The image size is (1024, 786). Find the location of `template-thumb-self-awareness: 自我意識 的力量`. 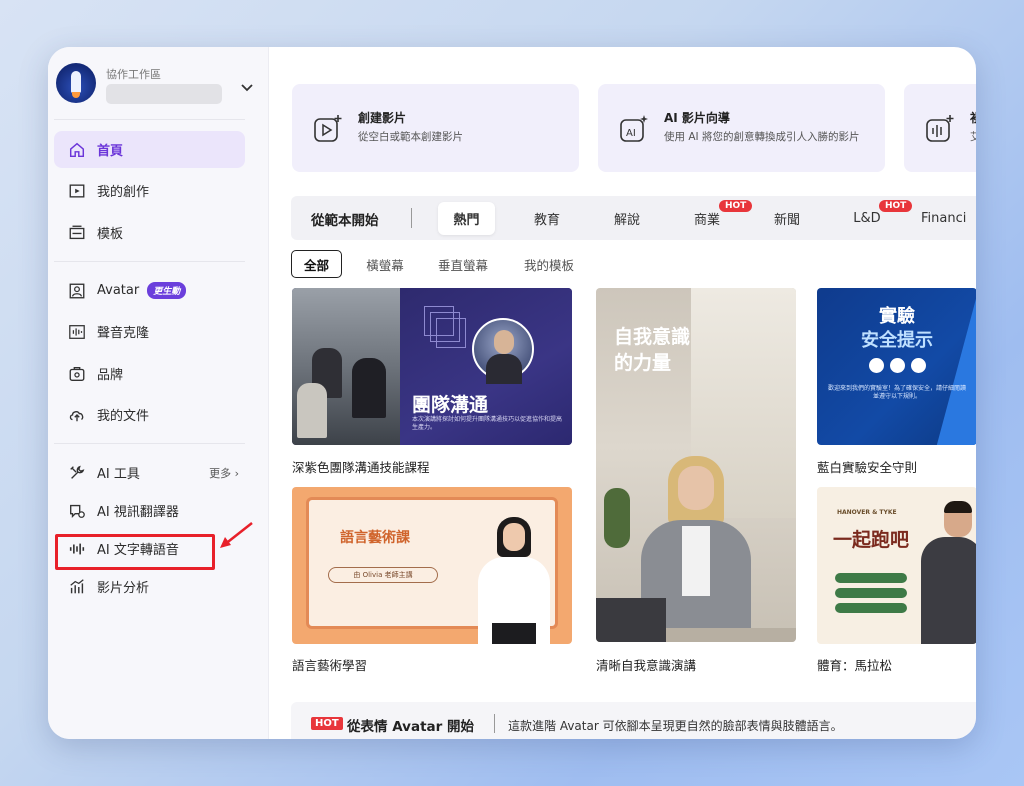

template-thumb-self-awareness: 自我意識 的力量 is located at coordinates (696, 465).